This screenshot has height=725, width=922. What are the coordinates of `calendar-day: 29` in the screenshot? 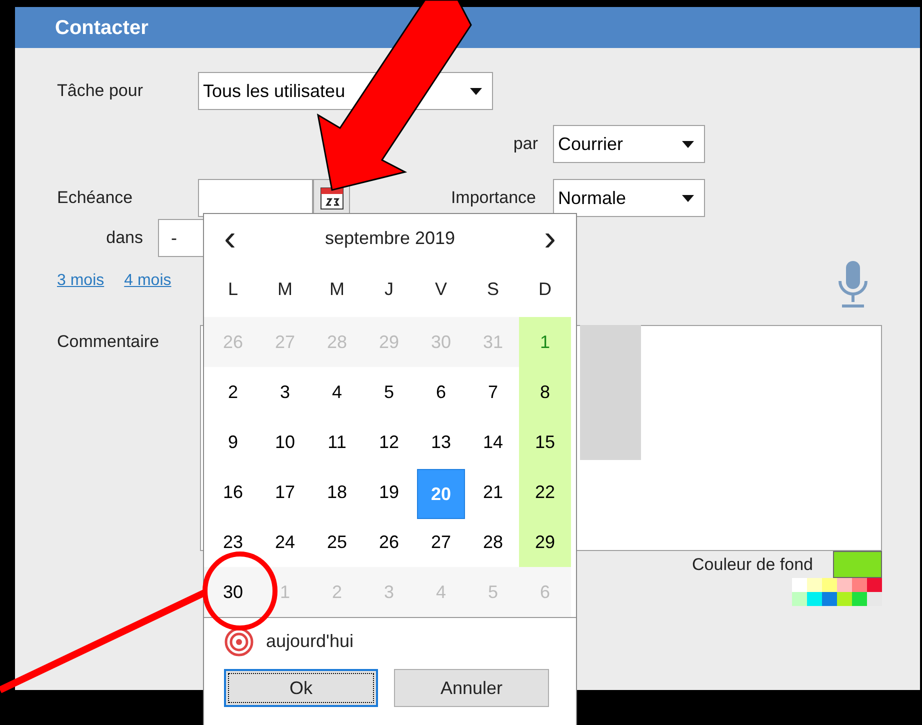 It's located at (545, 542).